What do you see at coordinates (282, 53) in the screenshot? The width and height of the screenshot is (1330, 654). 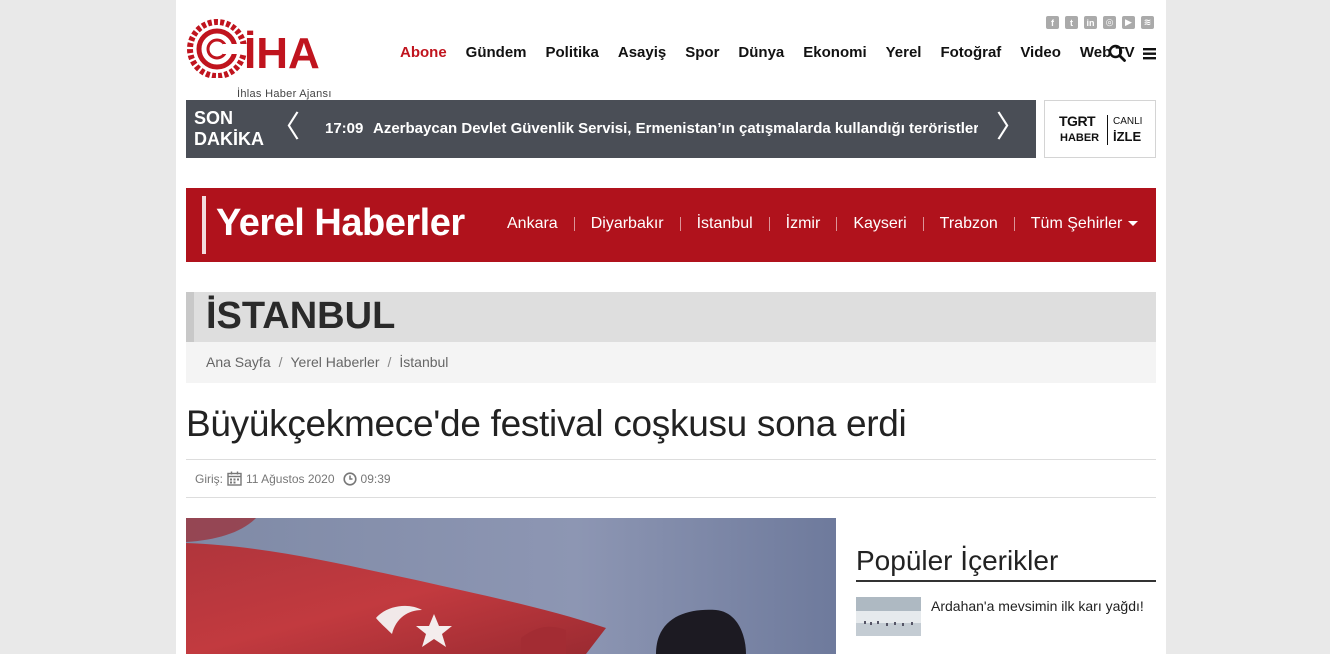 I see `logo-text: İHA` at bounding box center [282, 53].